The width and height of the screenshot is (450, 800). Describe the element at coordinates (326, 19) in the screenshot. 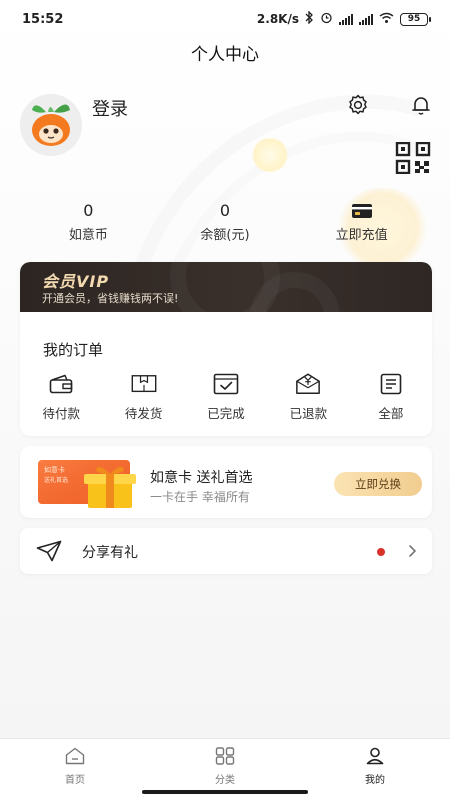

I see `alarm-icon` at that location.